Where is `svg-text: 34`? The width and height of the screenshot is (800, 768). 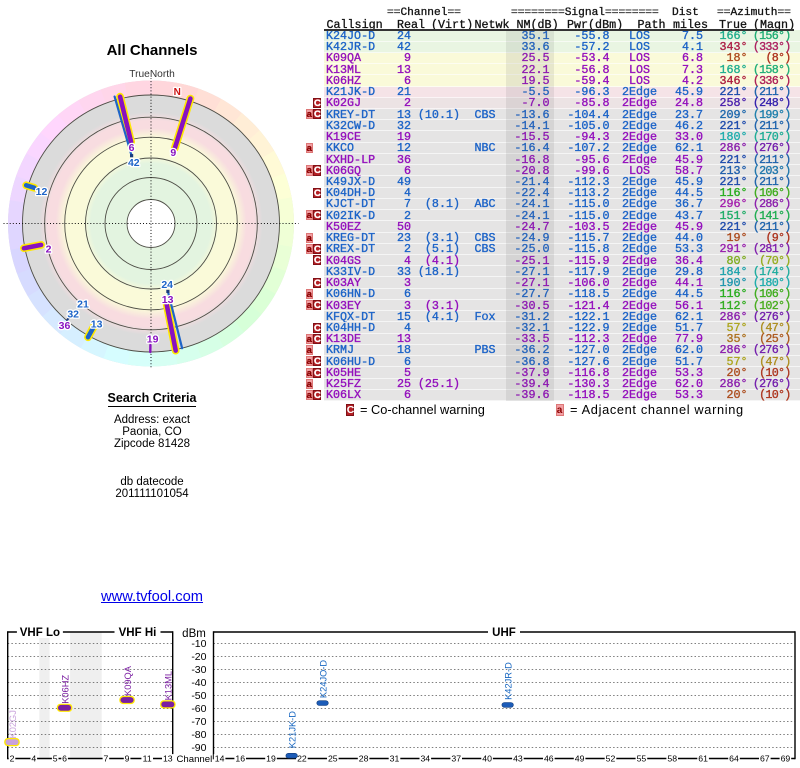
svg-text: 34 is located at coordinates (425, 759).